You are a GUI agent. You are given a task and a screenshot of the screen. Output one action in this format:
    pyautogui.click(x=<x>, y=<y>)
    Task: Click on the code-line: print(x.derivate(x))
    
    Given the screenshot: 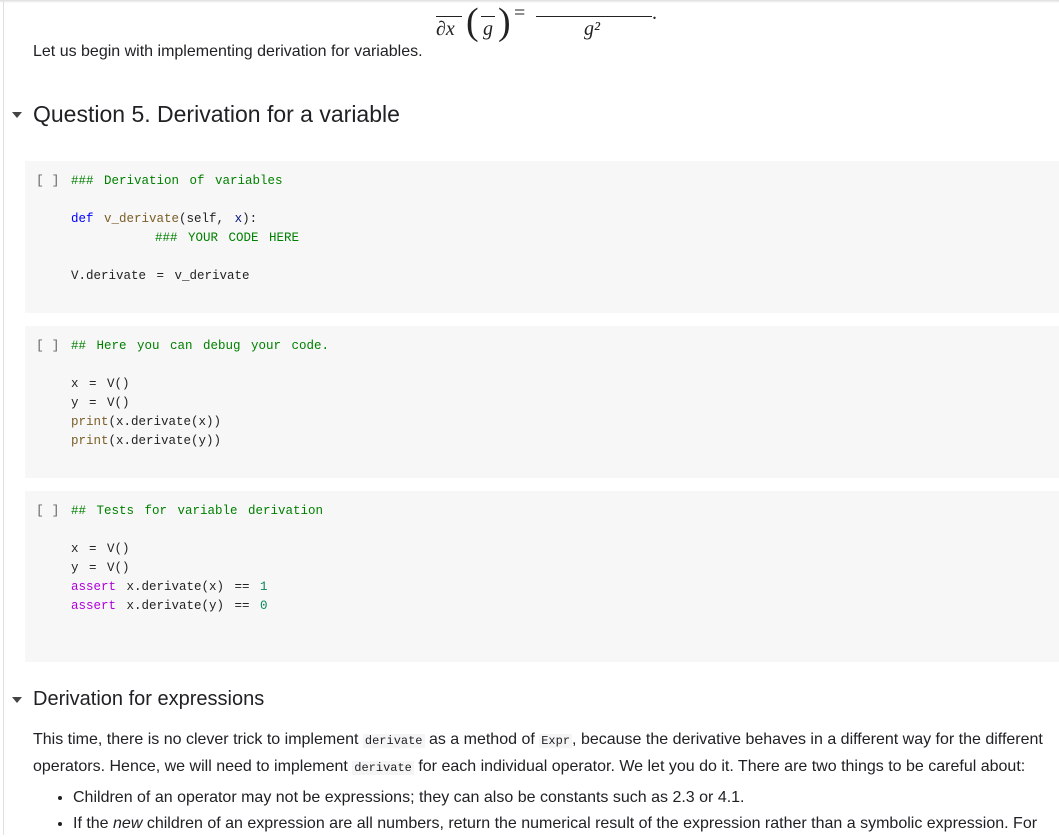 What is the action you would take?
    pyautogui.click(x=200, y=422)
    